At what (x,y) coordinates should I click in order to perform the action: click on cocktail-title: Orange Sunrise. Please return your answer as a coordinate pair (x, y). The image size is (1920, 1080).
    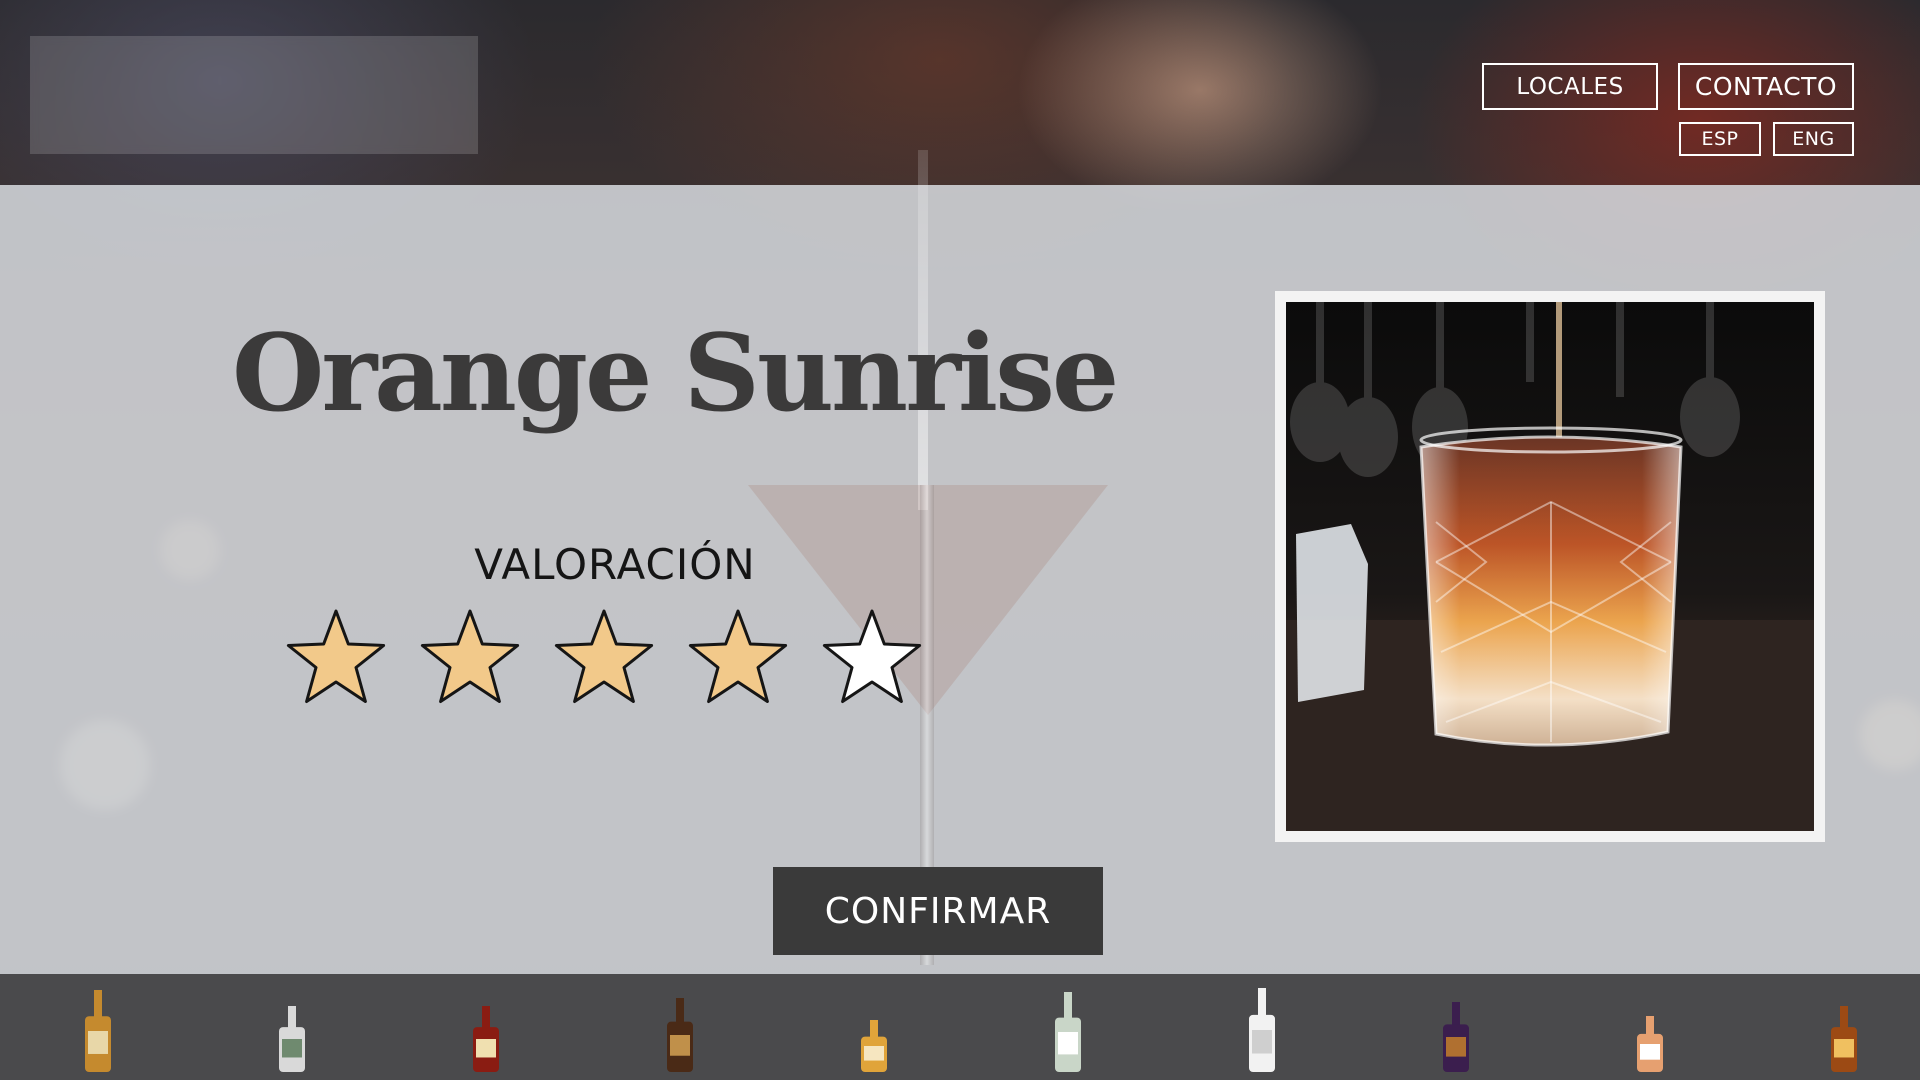
    Looking at the image, I should click on (675, 372).